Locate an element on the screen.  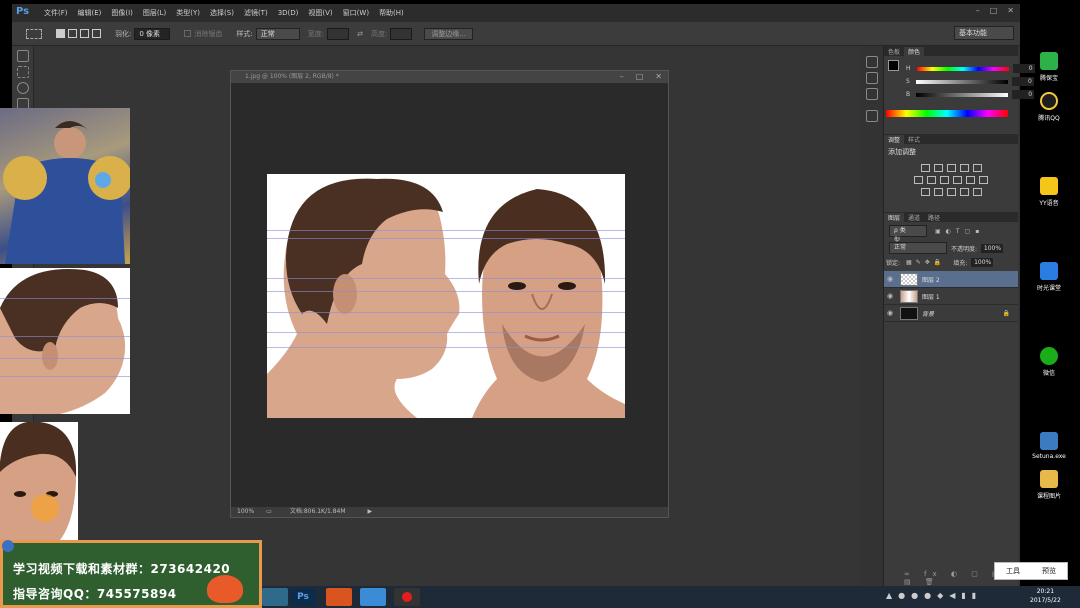
menu-file: 文件(F) is located at coordinates (56, 13).